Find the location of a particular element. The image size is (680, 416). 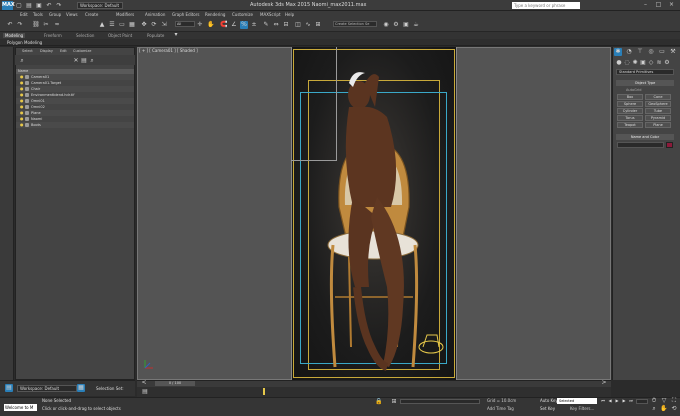

key-selection-dropdown: Selected is located at coordinates (577, 401).